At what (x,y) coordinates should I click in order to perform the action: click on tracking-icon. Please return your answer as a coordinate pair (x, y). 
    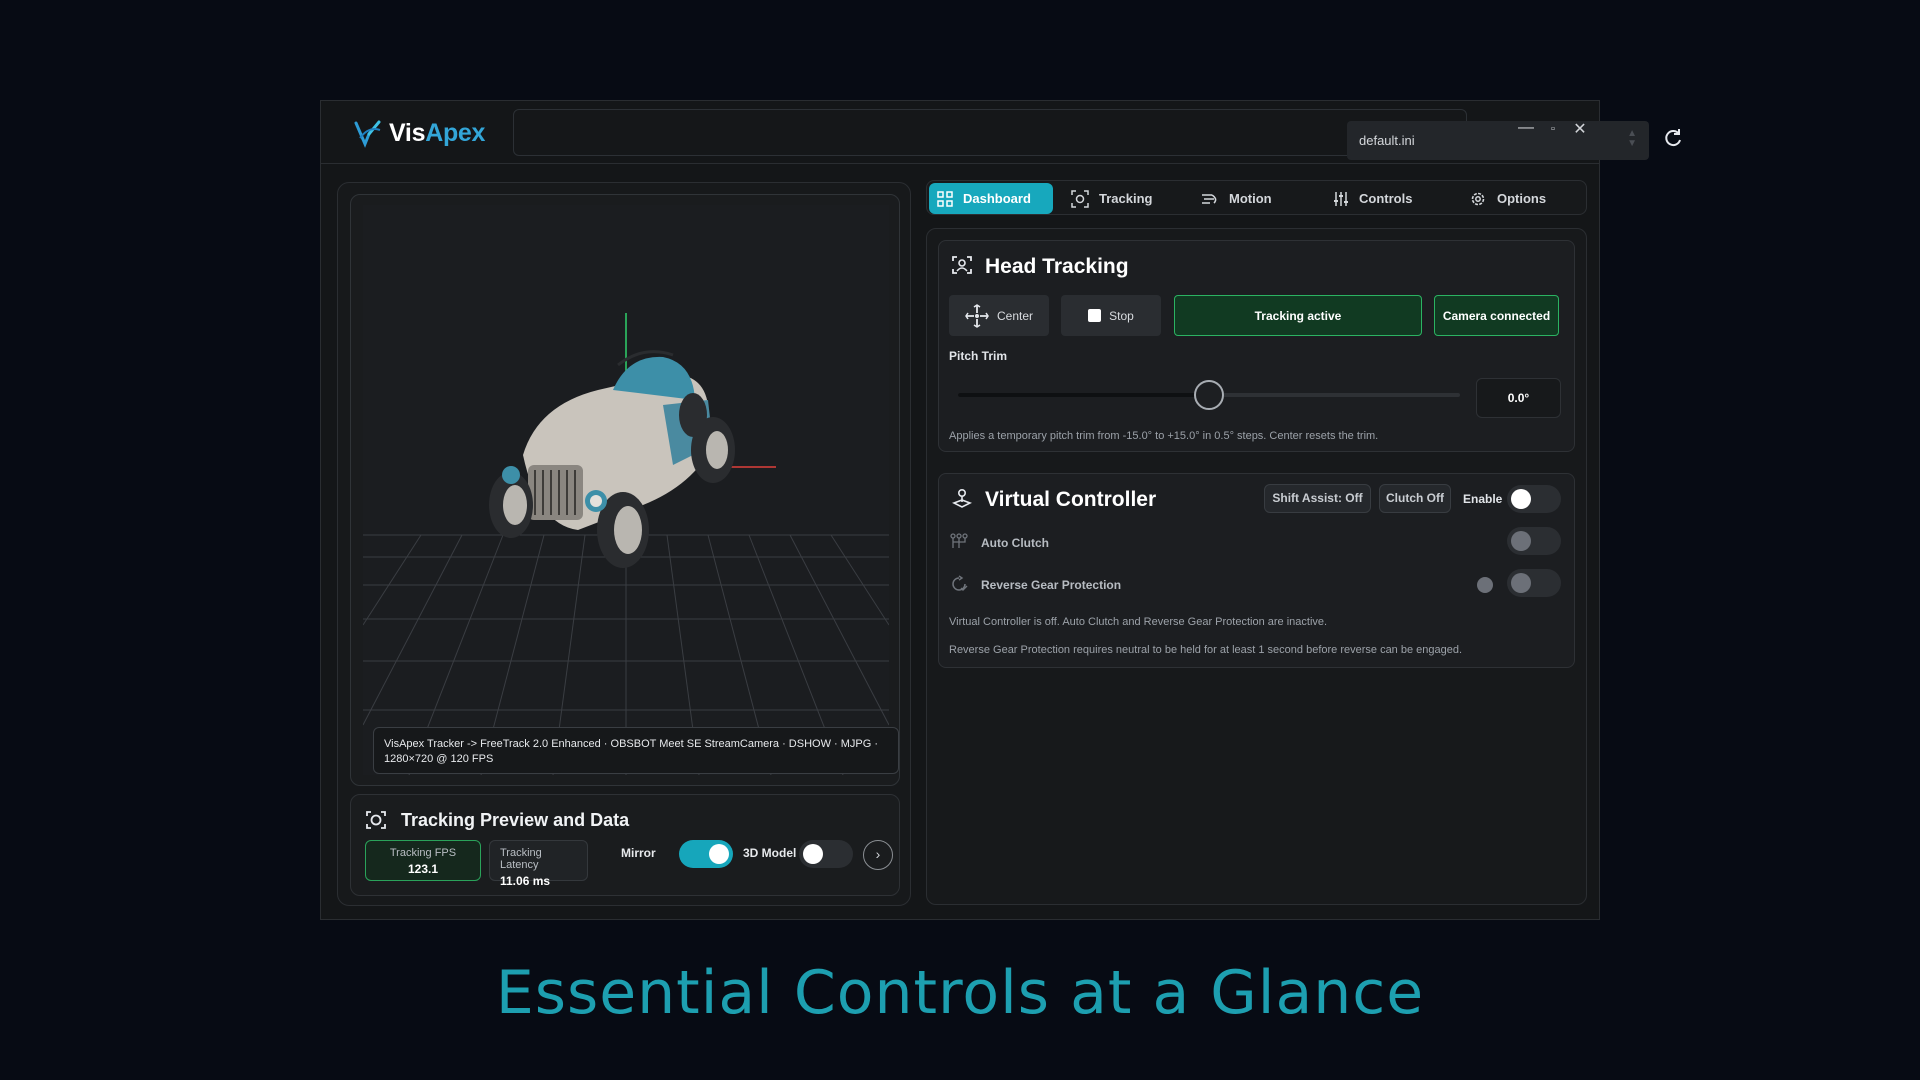
    Looking at the image, I should click on (1080, 198).